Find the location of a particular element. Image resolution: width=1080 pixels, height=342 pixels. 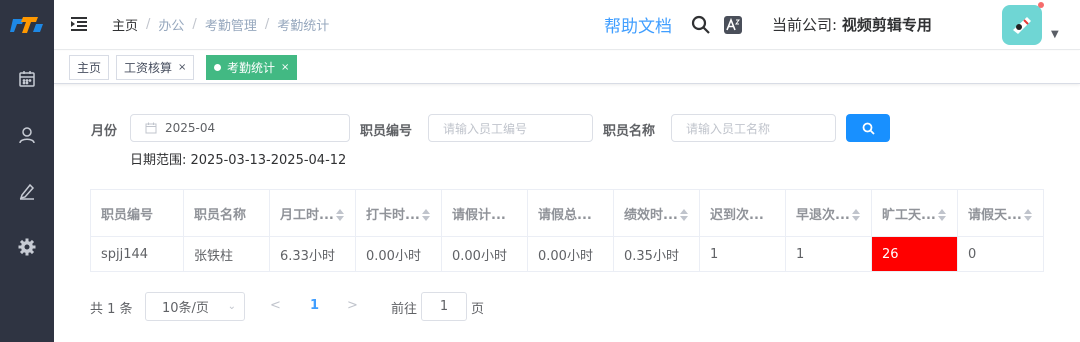

employee-id-label: 职员编号 is located at coordinates (386, 131).